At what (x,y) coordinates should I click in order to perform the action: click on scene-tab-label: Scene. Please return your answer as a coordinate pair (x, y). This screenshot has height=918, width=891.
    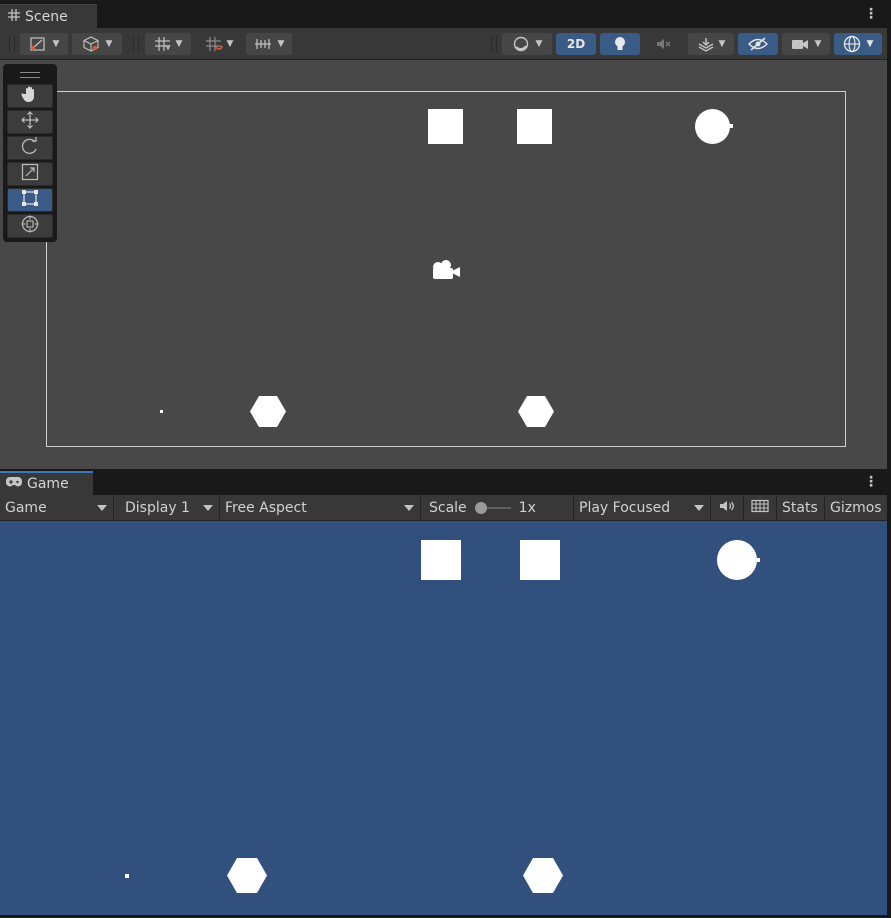
    Looking at the image, I should click on (46, 16).